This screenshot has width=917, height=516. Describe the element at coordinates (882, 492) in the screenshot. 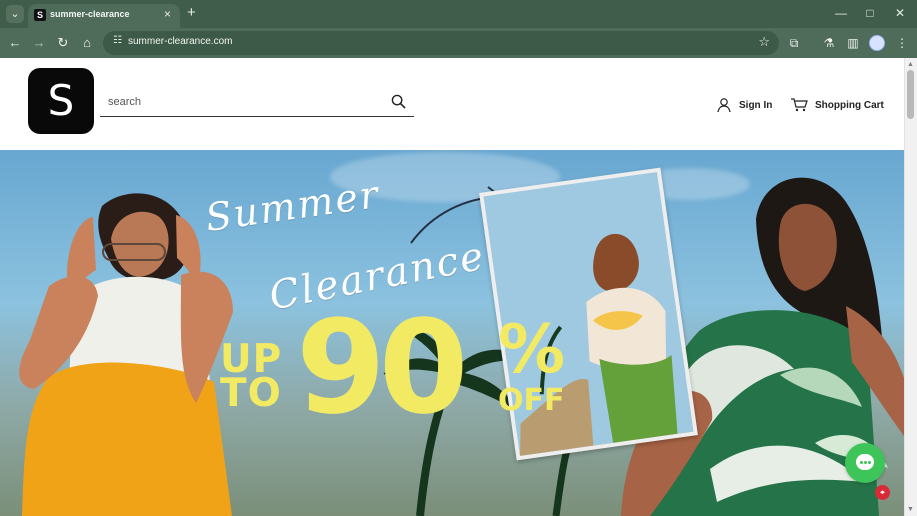

I see `location-badge-icon: ⌖` at that location.